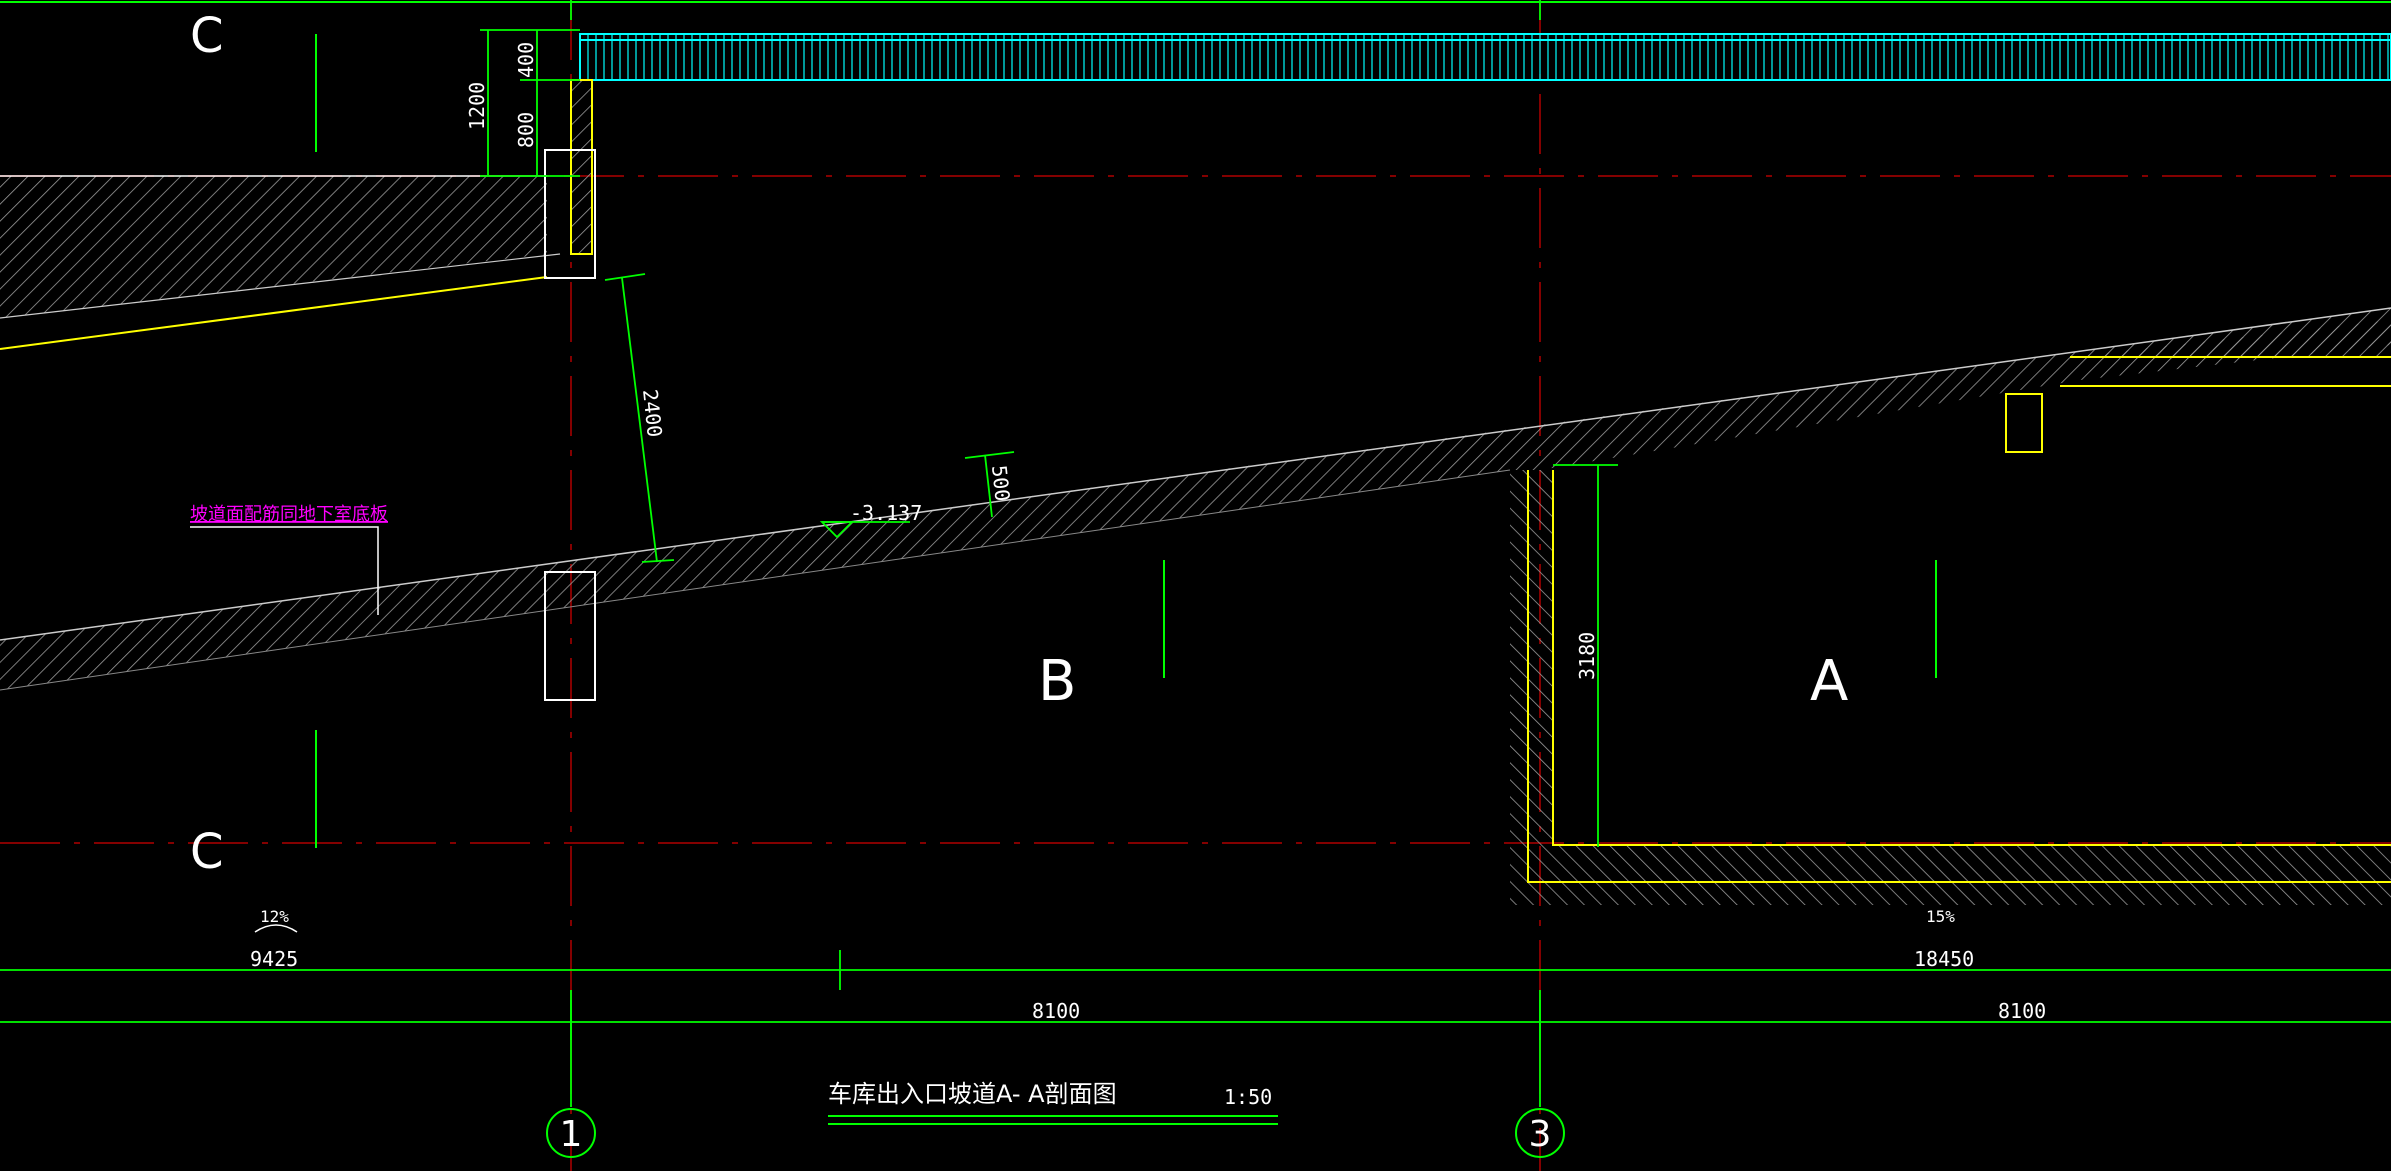 The width and height of the screenshot is (2391, 1171). What do you see at coordinates (1940, 916) in the screenshot?
I see `slope-right: 15%` at bounding box center [1940, 916].